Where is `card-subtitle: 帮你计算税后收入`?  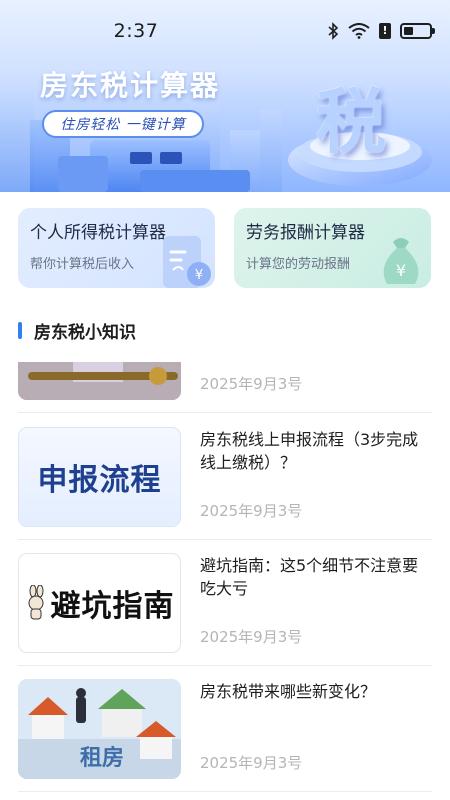
card-subtitle: 帮你计算税后收入 is located at coordinates (82, 264).